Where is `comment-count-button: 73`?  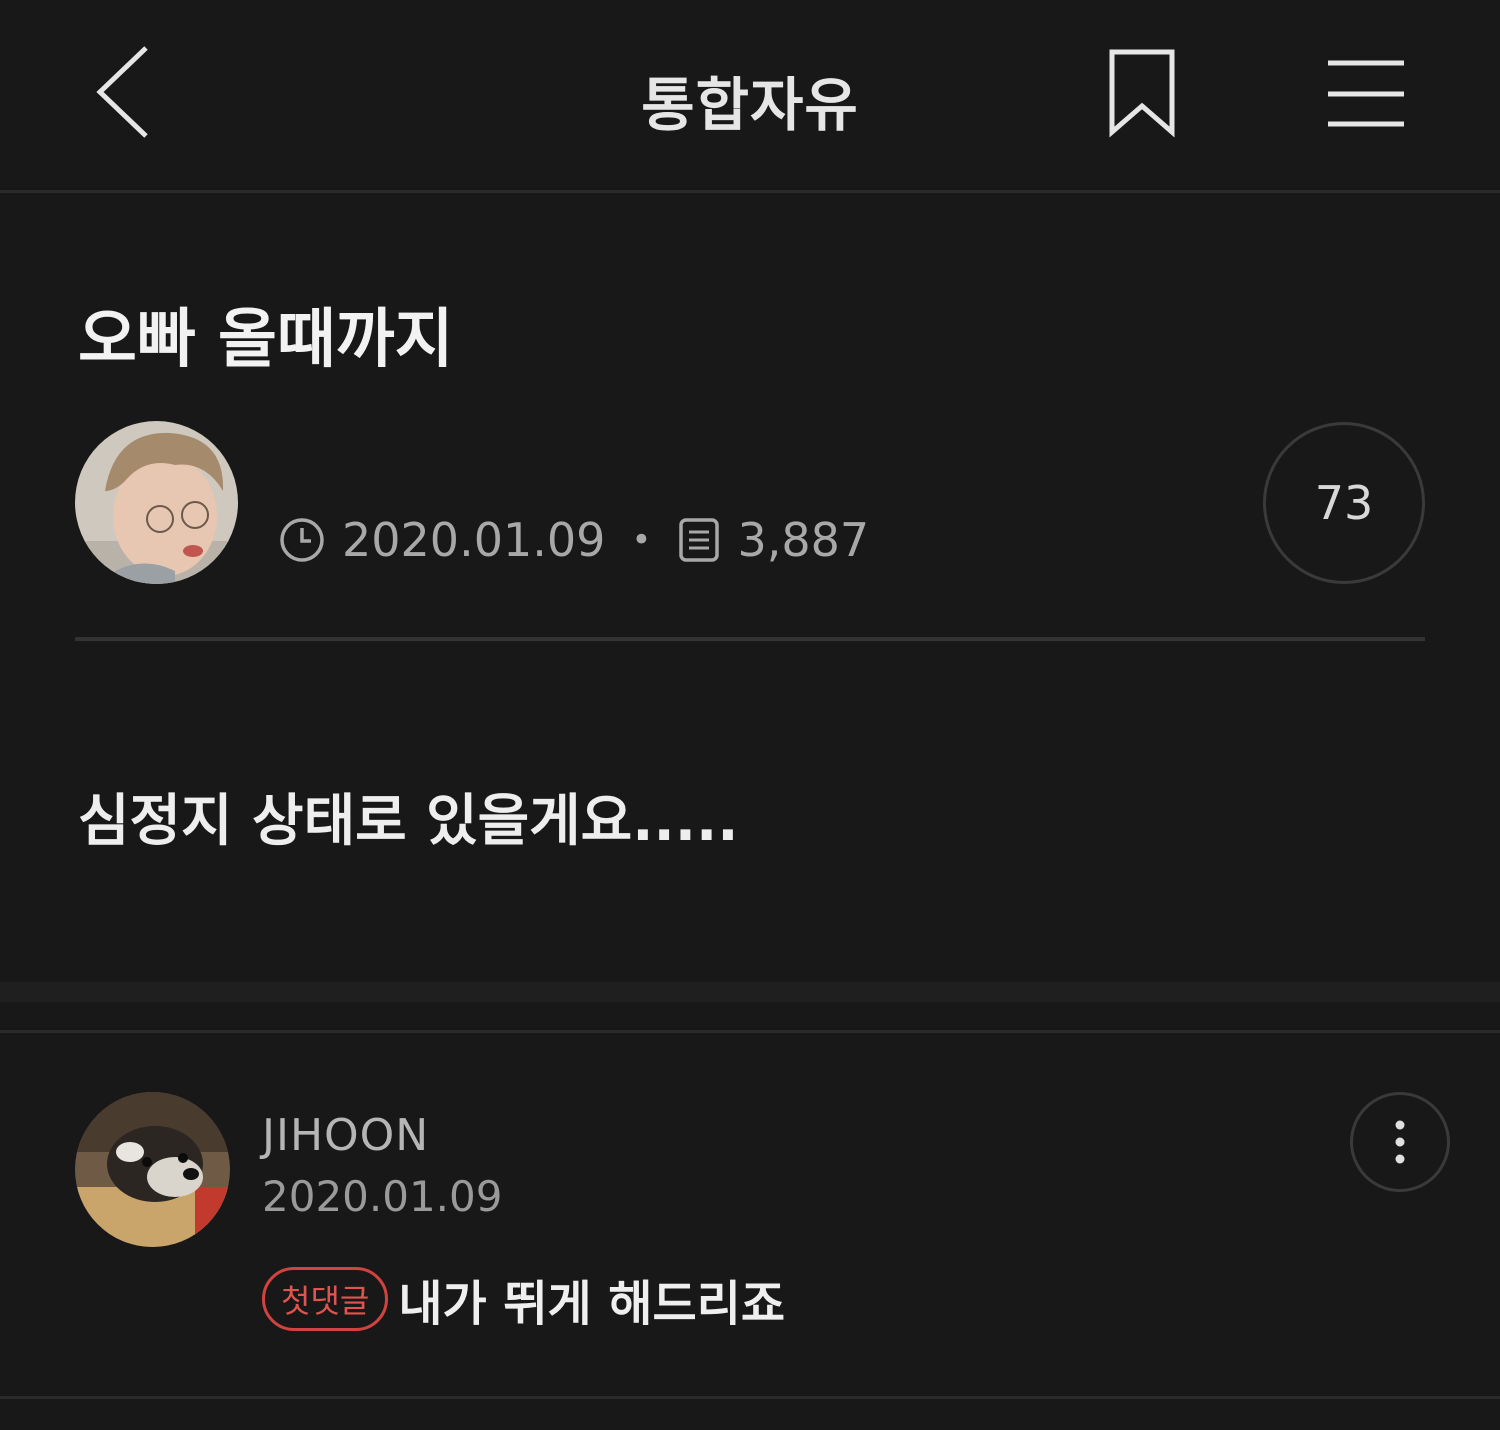 comment-count-button: 73 is located at coordinates (1344, 503).